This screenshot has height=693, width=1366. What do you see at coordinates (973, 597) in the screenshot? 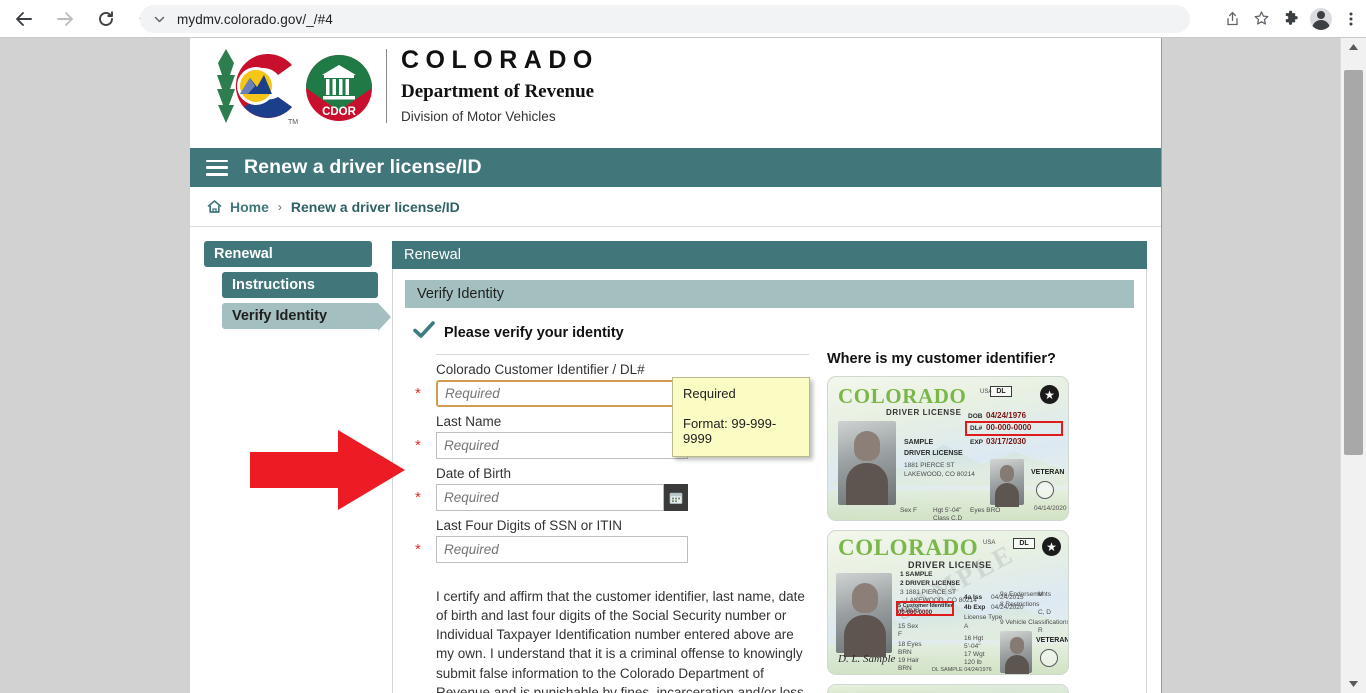
I see `license-field-4a-label: 4a Iss` at bounding box center [973, 597].